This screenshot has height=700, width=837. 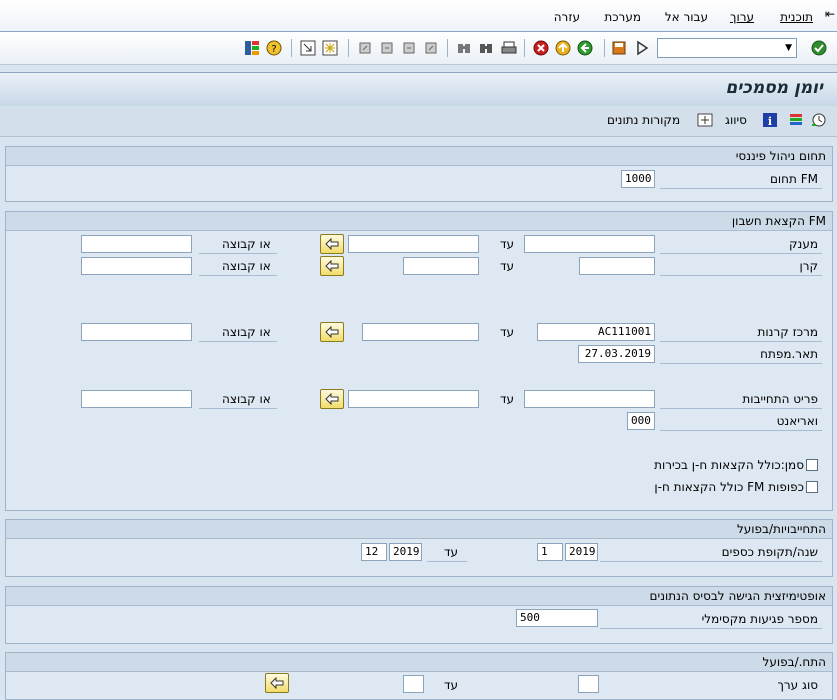 What do you see at coordinates (759, 619) in the screenshot?
I see `max-hits-label: מספר פגיעות מקסימלי` at bounding box center [759, 619].